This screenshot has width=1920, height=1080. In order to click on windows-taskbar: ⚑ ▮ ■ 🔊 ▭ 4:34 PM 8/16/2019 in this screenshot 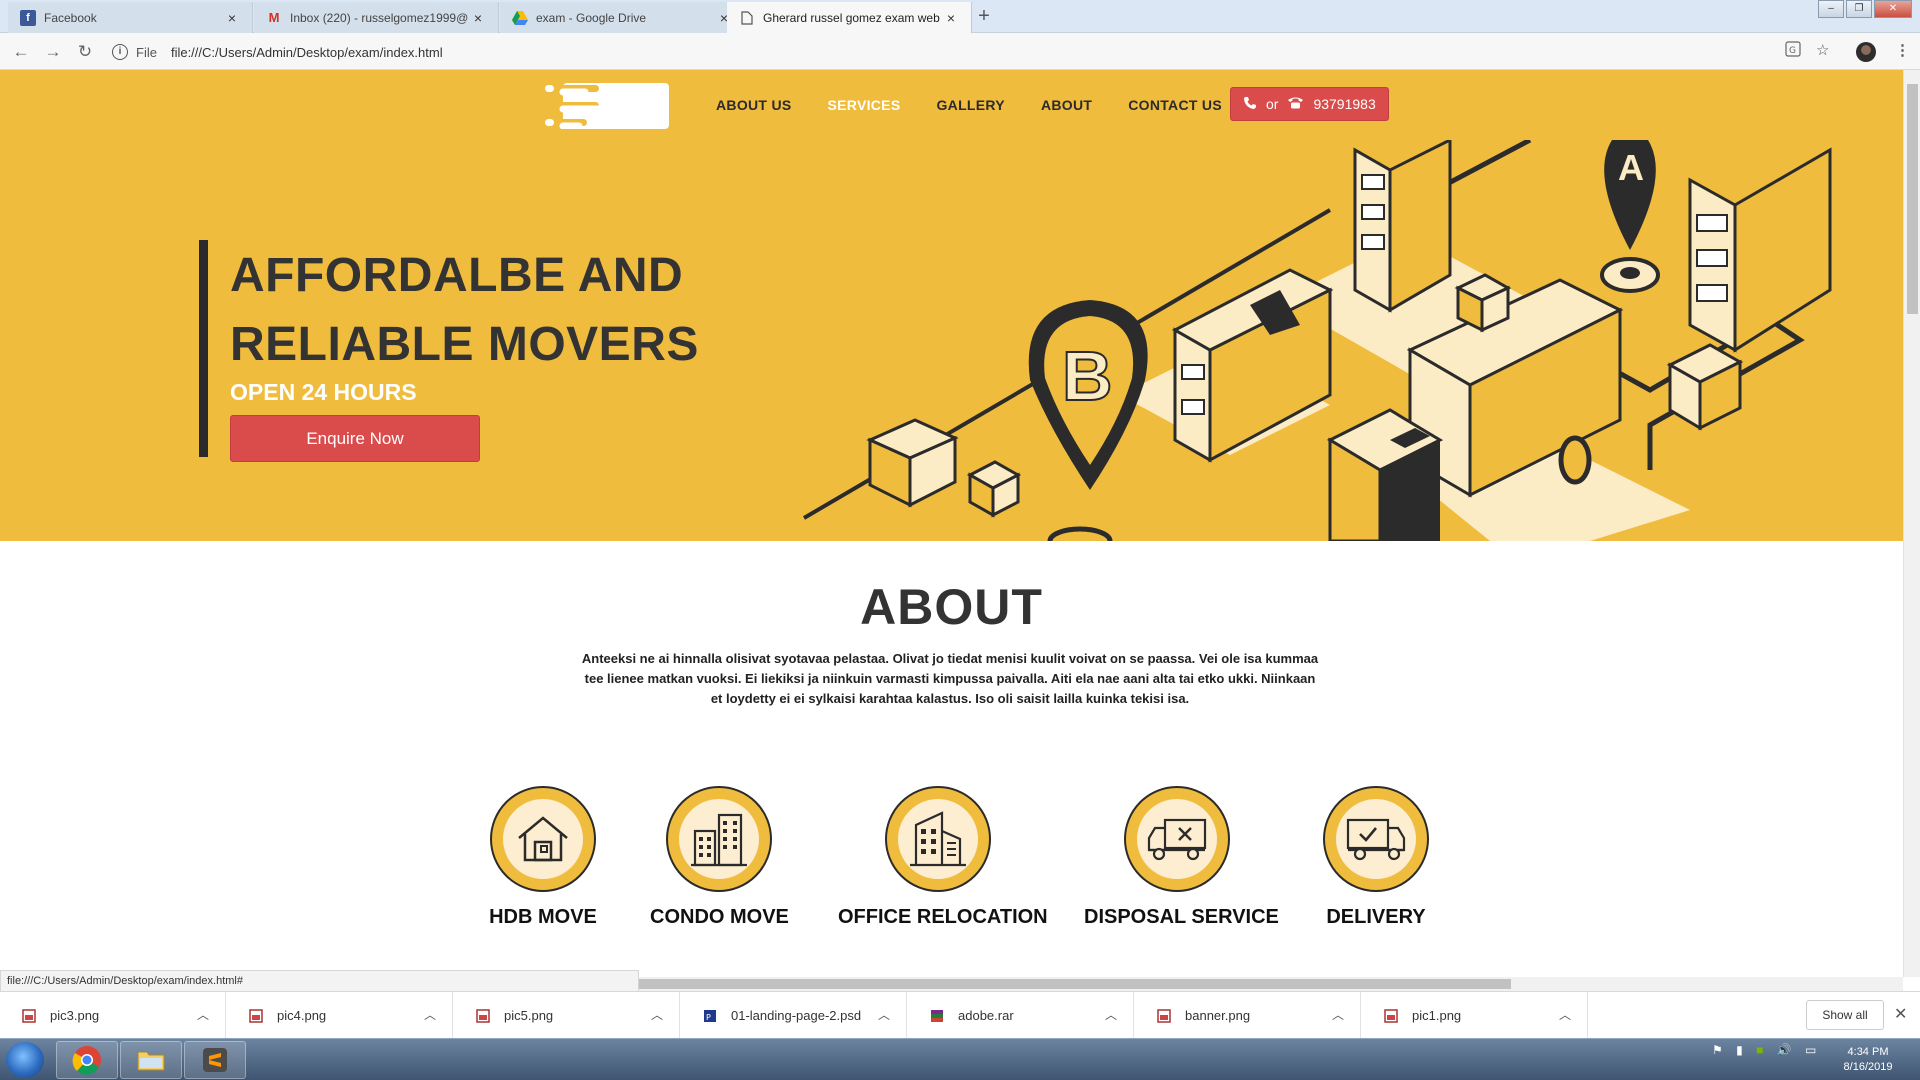, I will do `click(960, 1059)`.